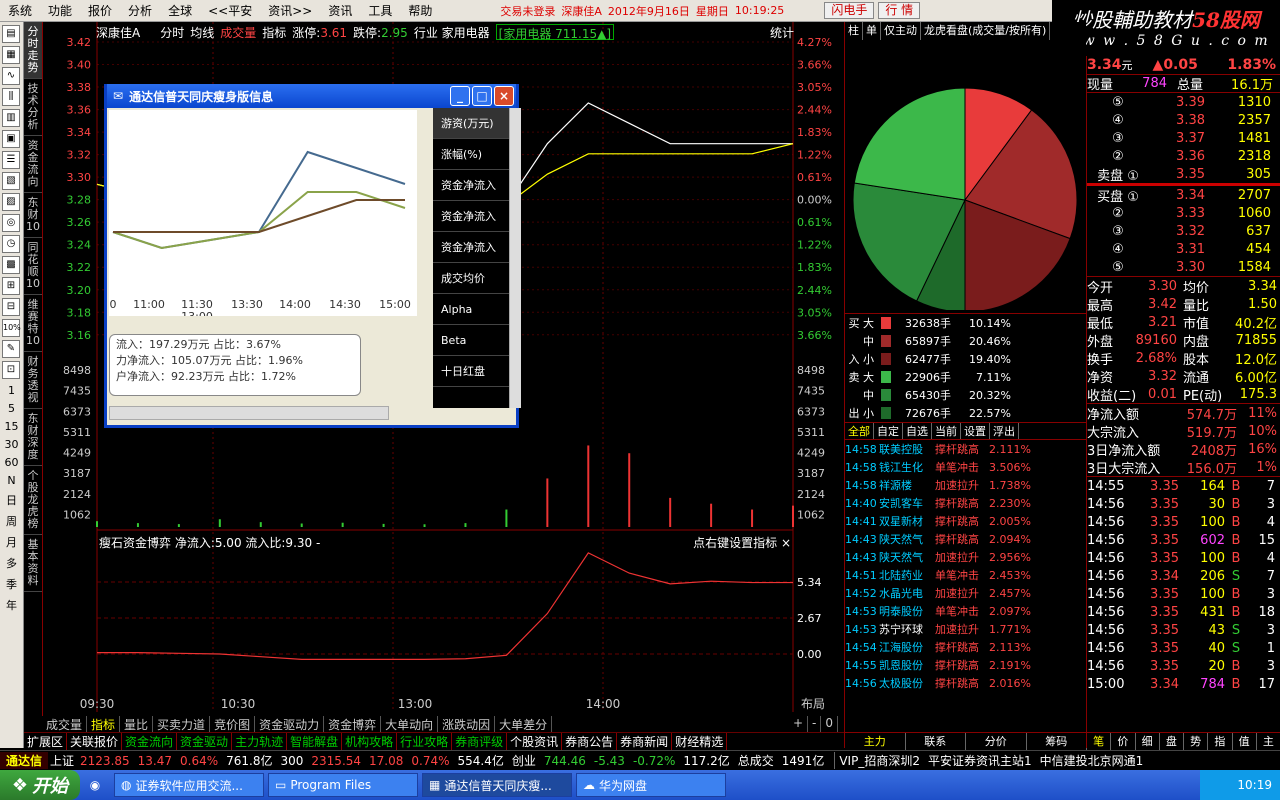 The height and width of the screenshot is (800, 1280). What do you see at coordinates (11, 97) in the screenshot?
I see `tool-icon-4: ⫼` at bounding box center [11, 97].